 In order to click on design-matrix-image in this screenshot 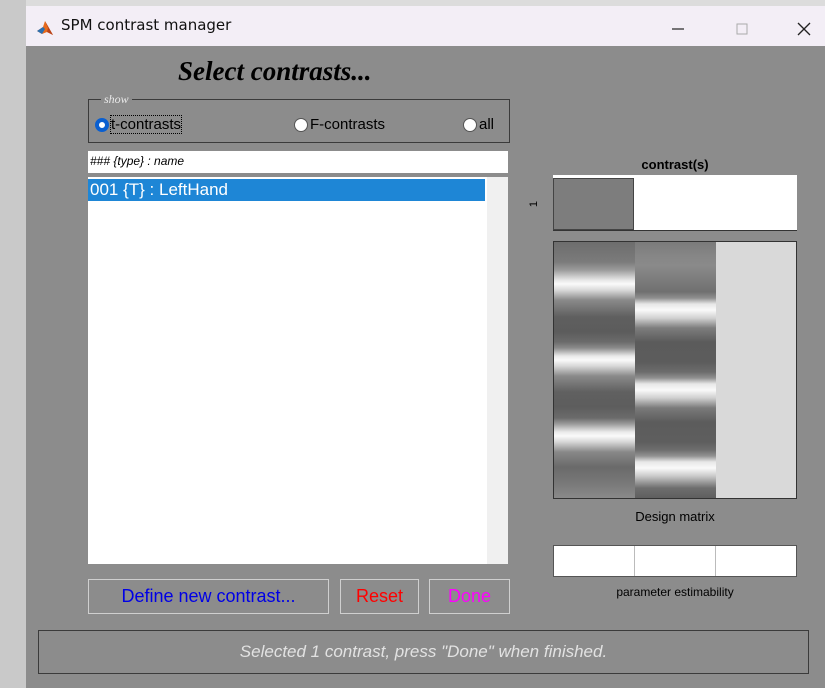, I will do `click(675, 370)`.